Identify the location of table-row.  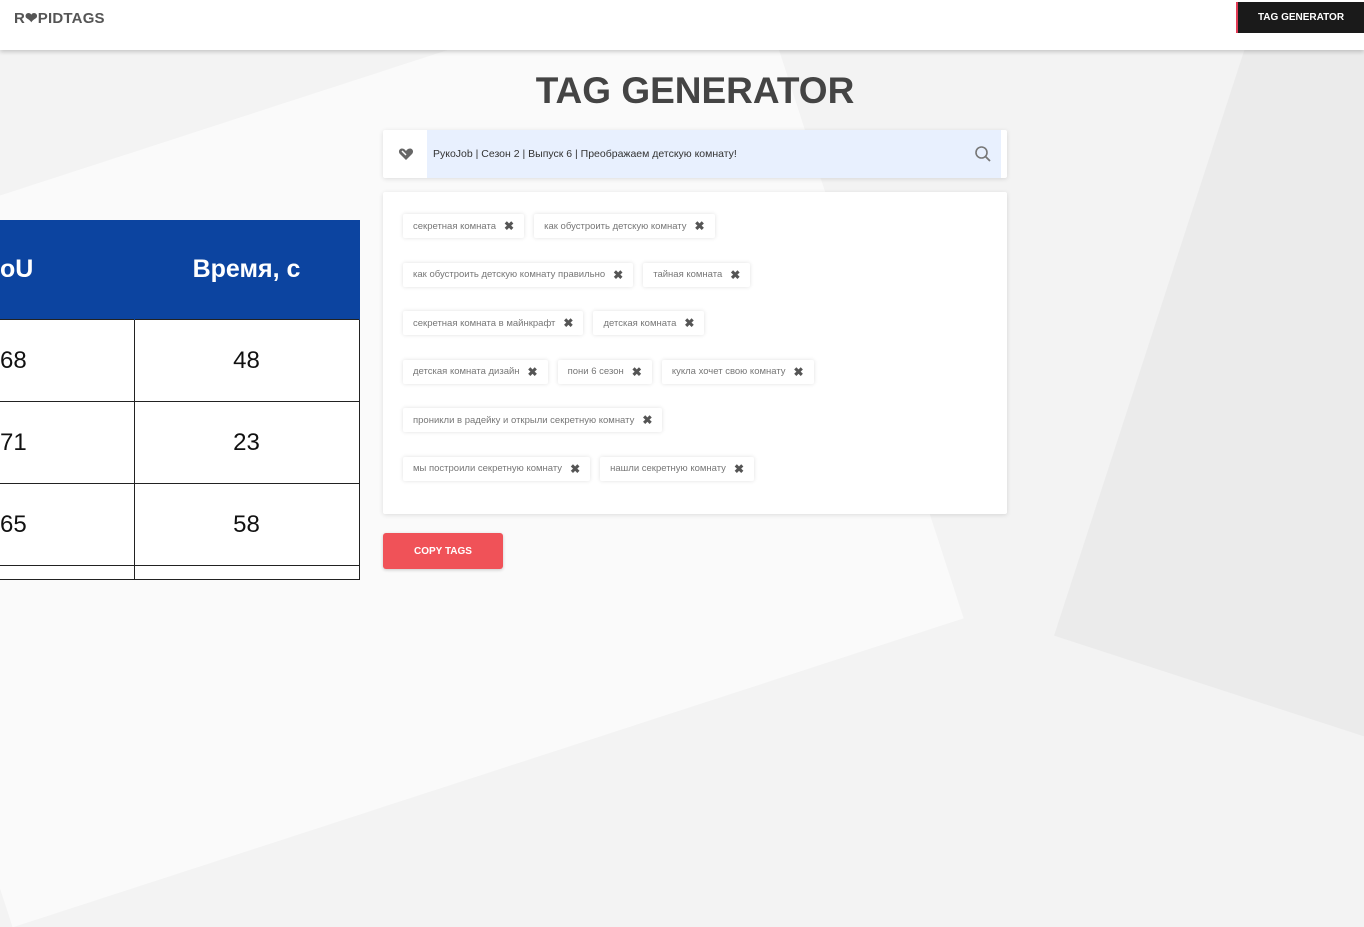
(180, 572).